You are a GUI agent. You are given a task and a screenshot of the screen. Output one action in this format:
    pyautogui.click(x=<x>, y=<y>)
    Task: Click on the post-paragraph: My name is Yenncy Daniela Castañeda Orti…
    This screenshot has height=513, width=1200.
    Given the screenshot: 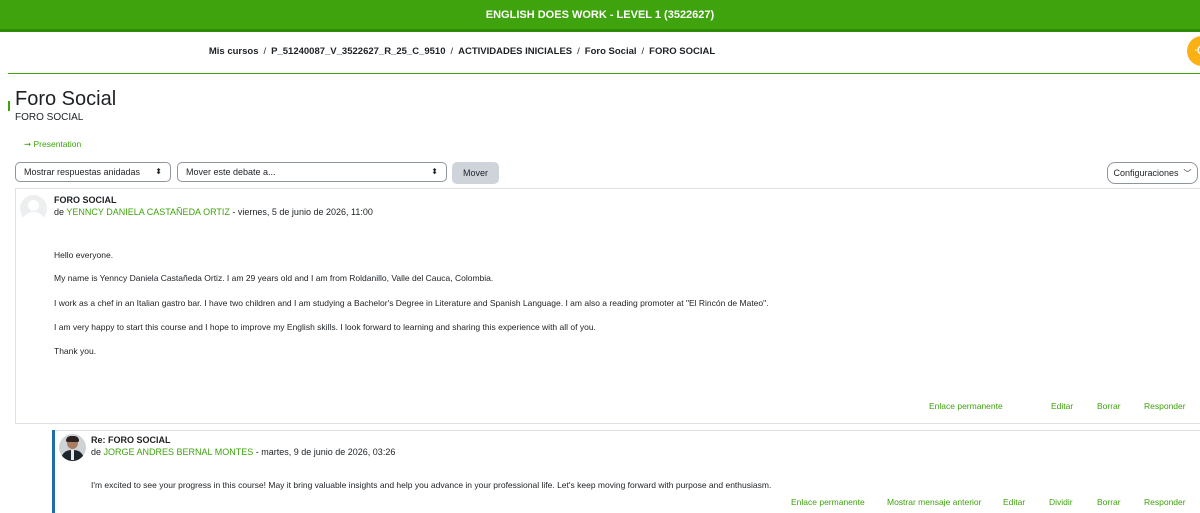 What is the action you would take?
    pyautogui.click(x=274, y=278)
    